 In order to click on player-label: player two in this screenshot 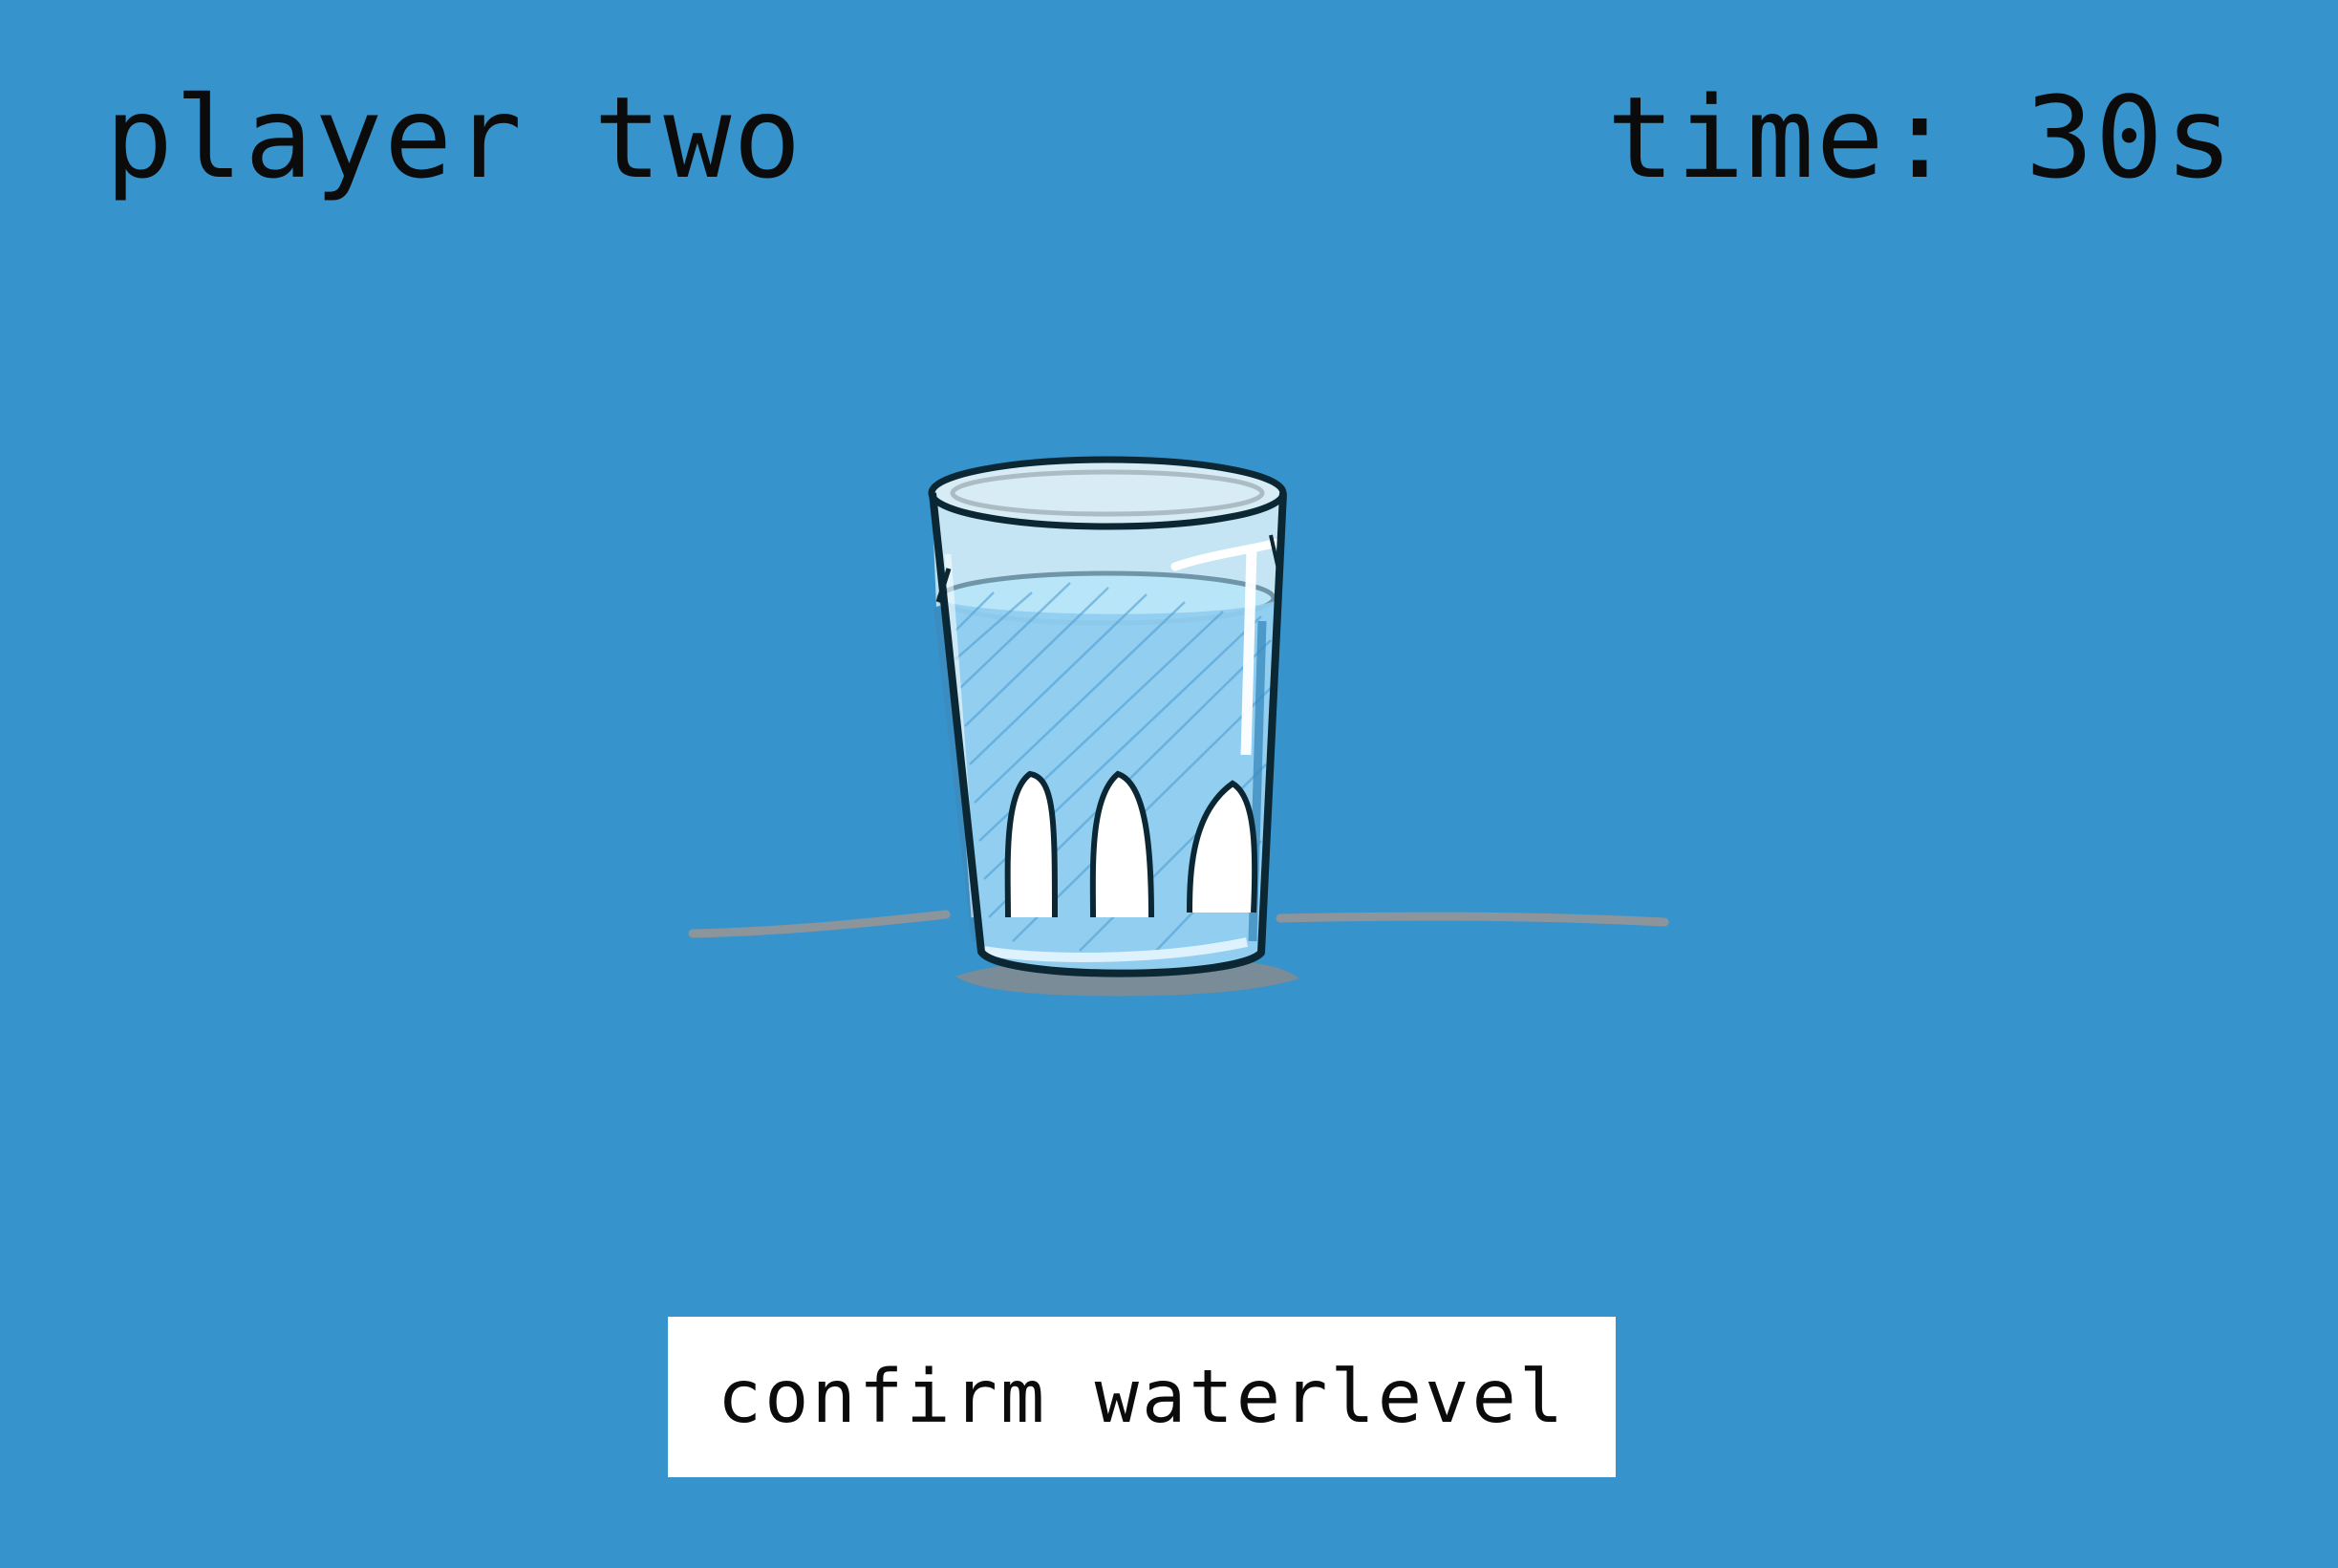, I will do `click(454, 138)`.